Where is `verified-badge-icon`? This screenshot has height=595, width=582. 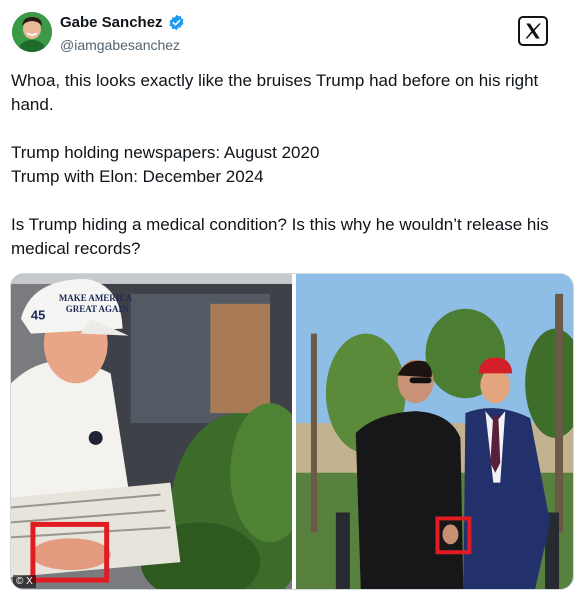
verified-badge-icon is located at coordinates (176, 22).